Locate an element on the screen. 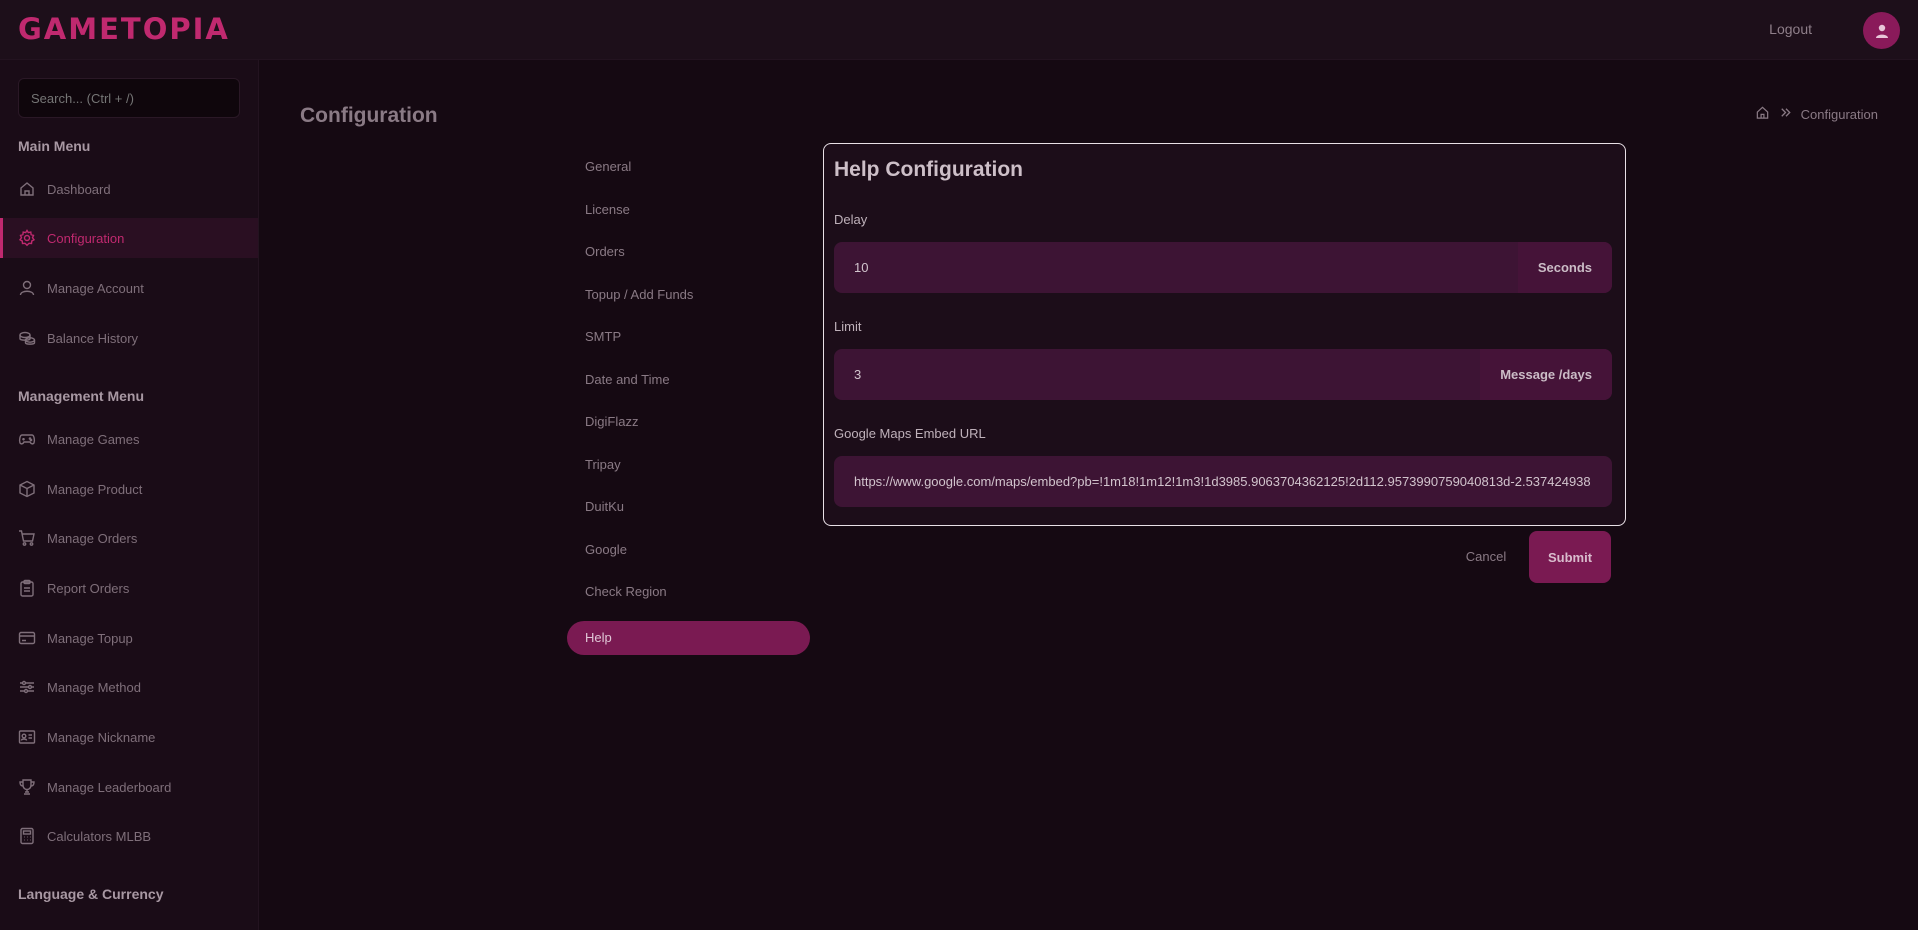 This screenshot has height=930, width=1918. sidebar-item-manage-method: Manage Method is located at coordinates (129, 687).